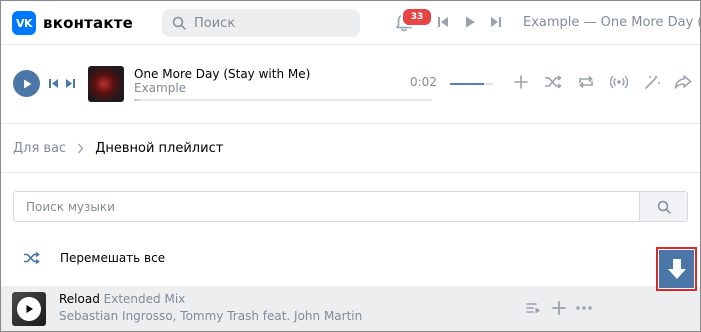  What do you see at coordinates (423, 82) in the screenshot?
I see `player-time: 0:02` at bounding box center [423, 82].